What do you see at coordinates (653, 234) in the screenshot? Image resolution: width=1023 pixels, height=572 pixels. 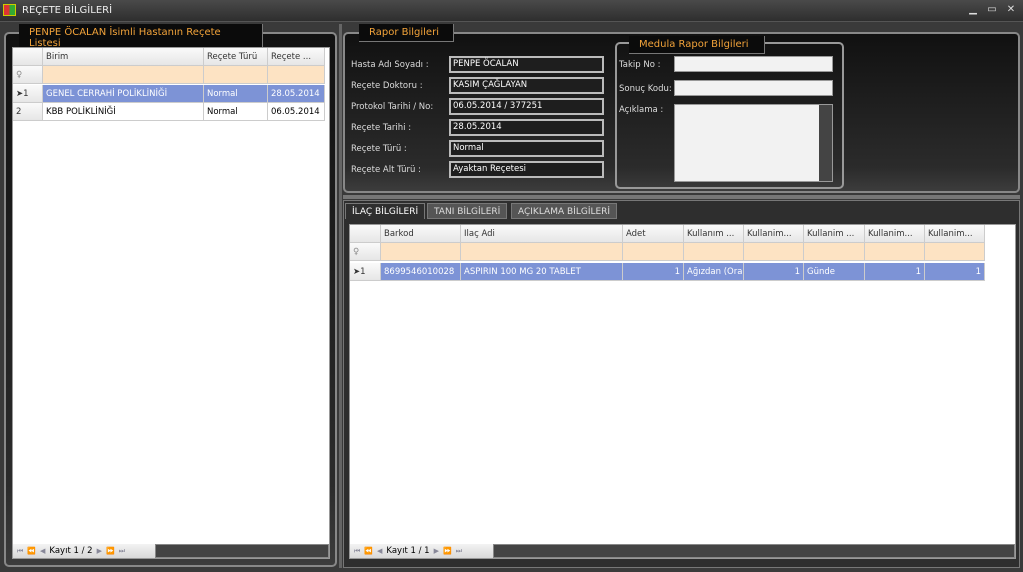 I see `column-header: Adet` at bounding box center [653, 234].